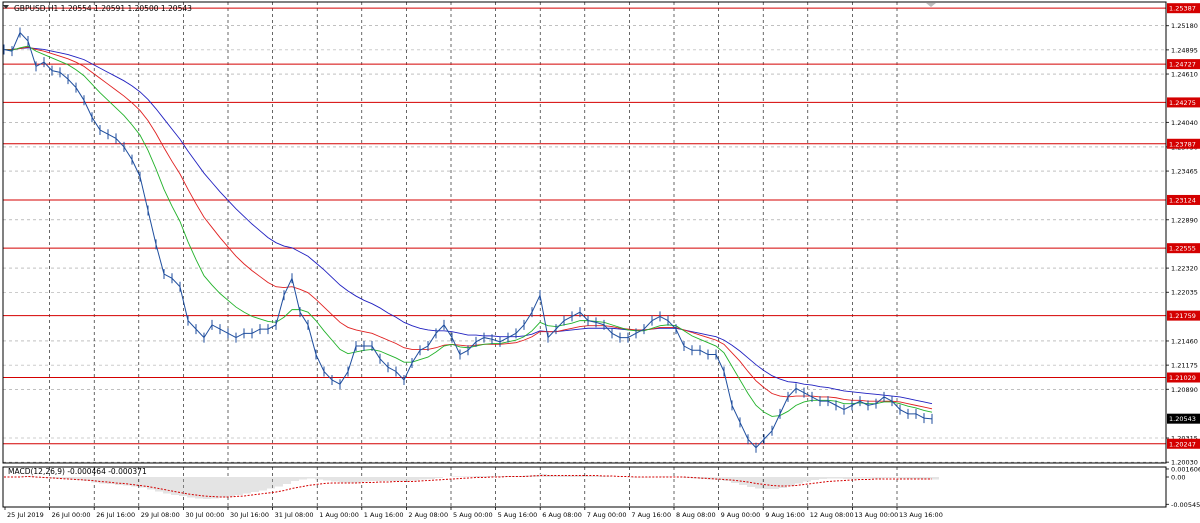  I want to click on y-tick-label: 1.22035, so click(1184, 293).